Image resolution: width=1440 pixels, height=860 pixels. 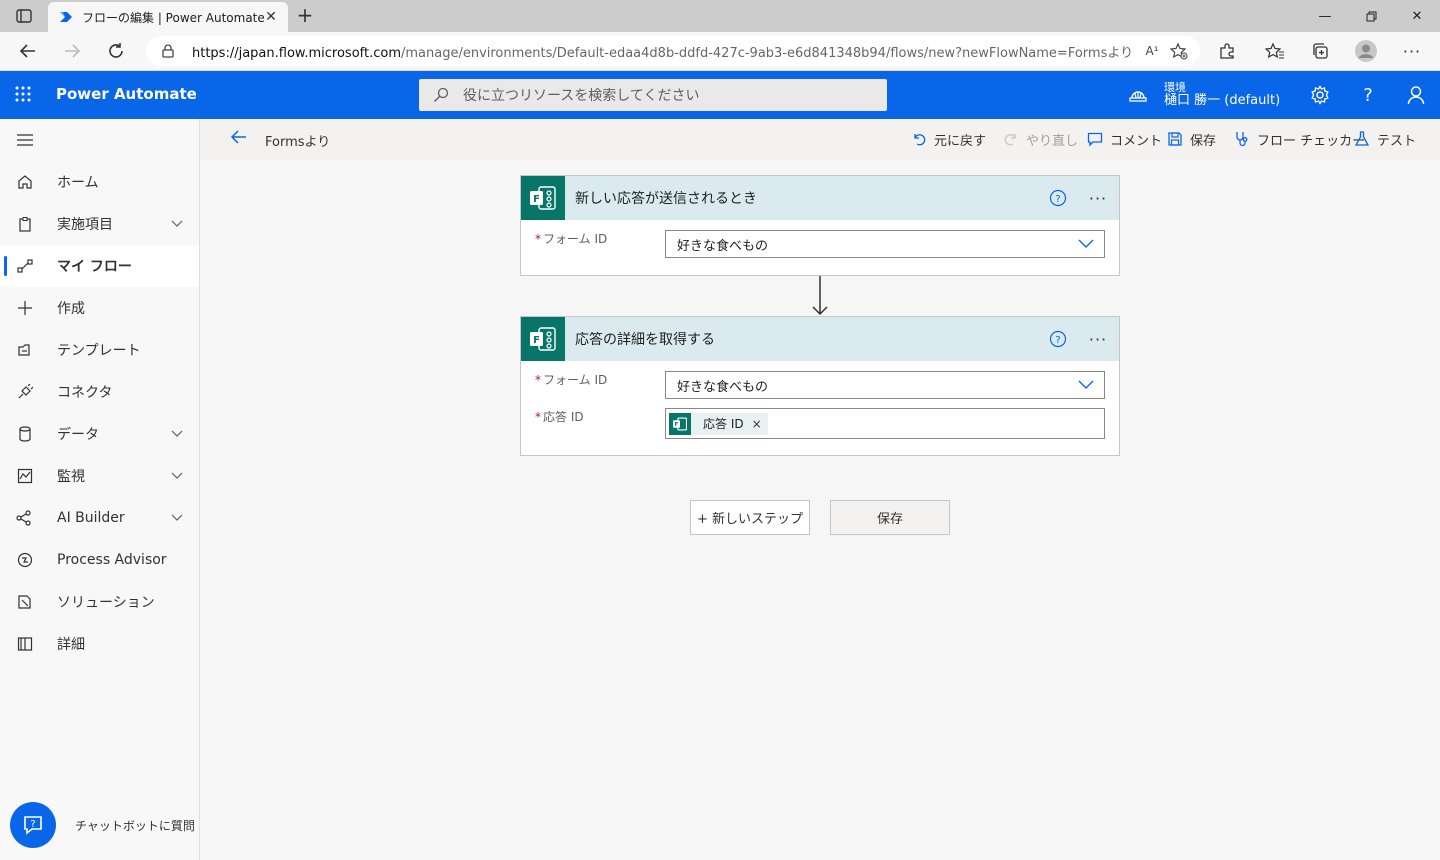 I want to click on flow-checker-button: フロー チェッカー, so click(x=1299, y=139).